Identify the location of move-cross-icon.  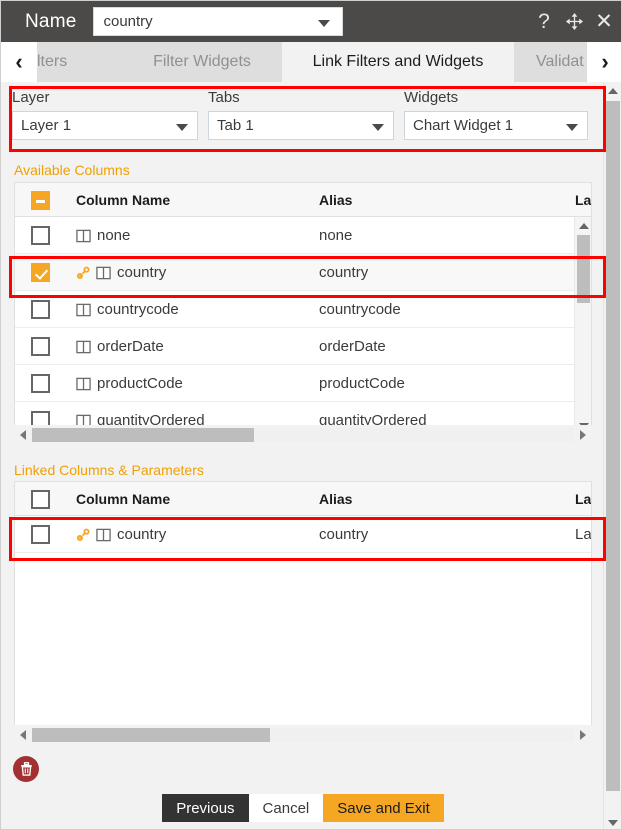
(574, 22).